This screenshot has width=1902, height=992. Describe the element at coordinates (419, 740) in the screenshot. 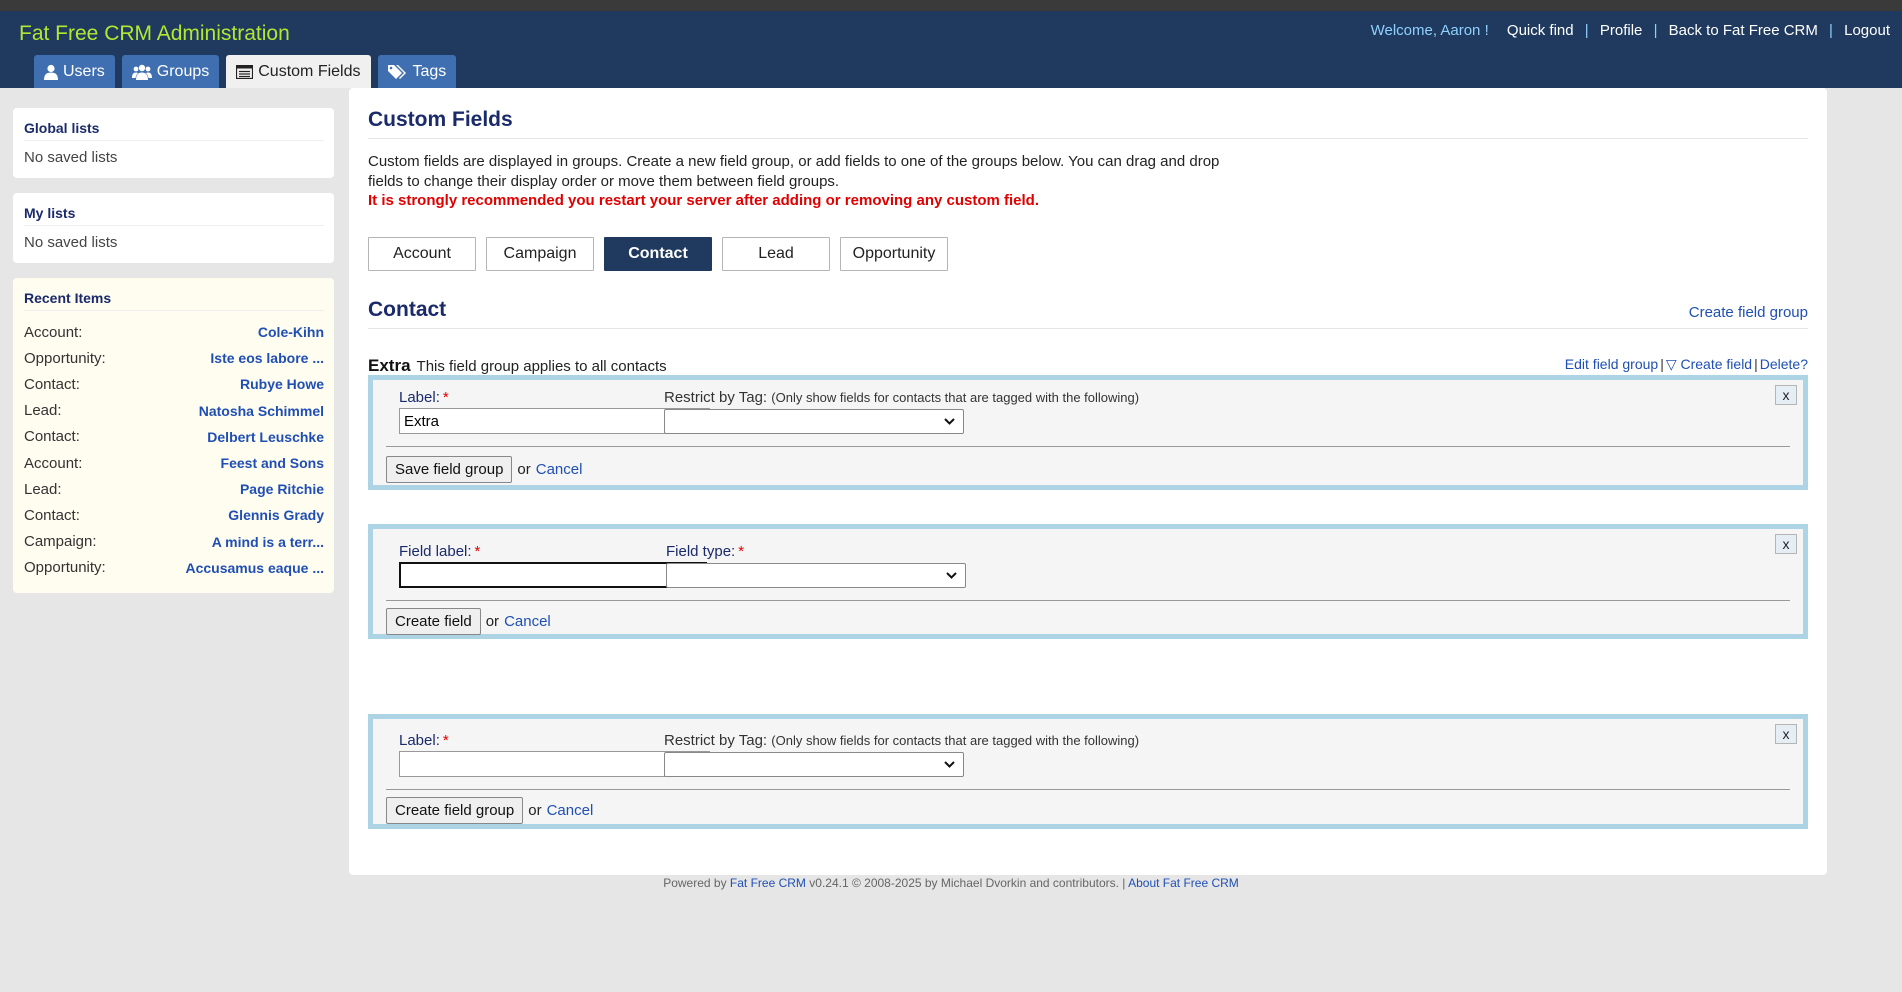

I see `label-text: Label:` at that location.